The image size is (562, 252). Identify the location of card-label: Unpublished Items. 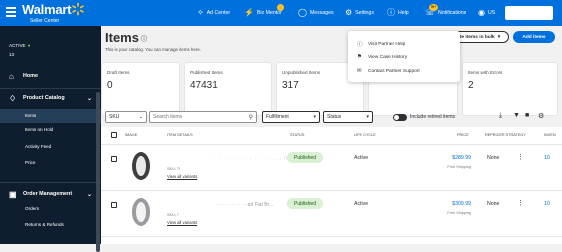
(301, 72).